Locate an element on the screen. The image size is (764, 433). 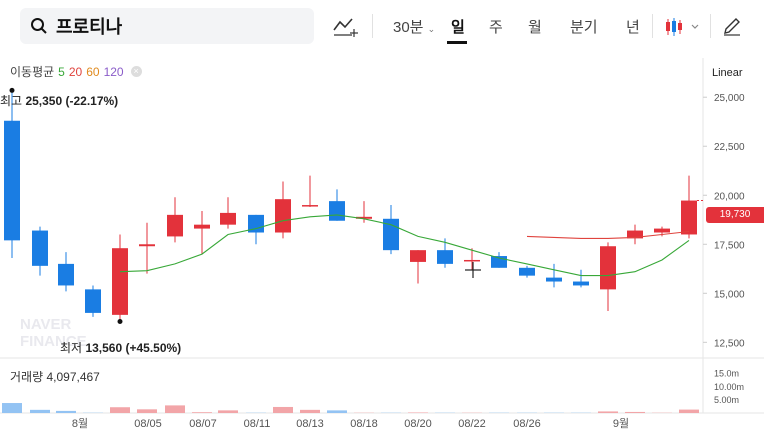
volume-tick-label: 5.00m is located at coordinates (726, 400).